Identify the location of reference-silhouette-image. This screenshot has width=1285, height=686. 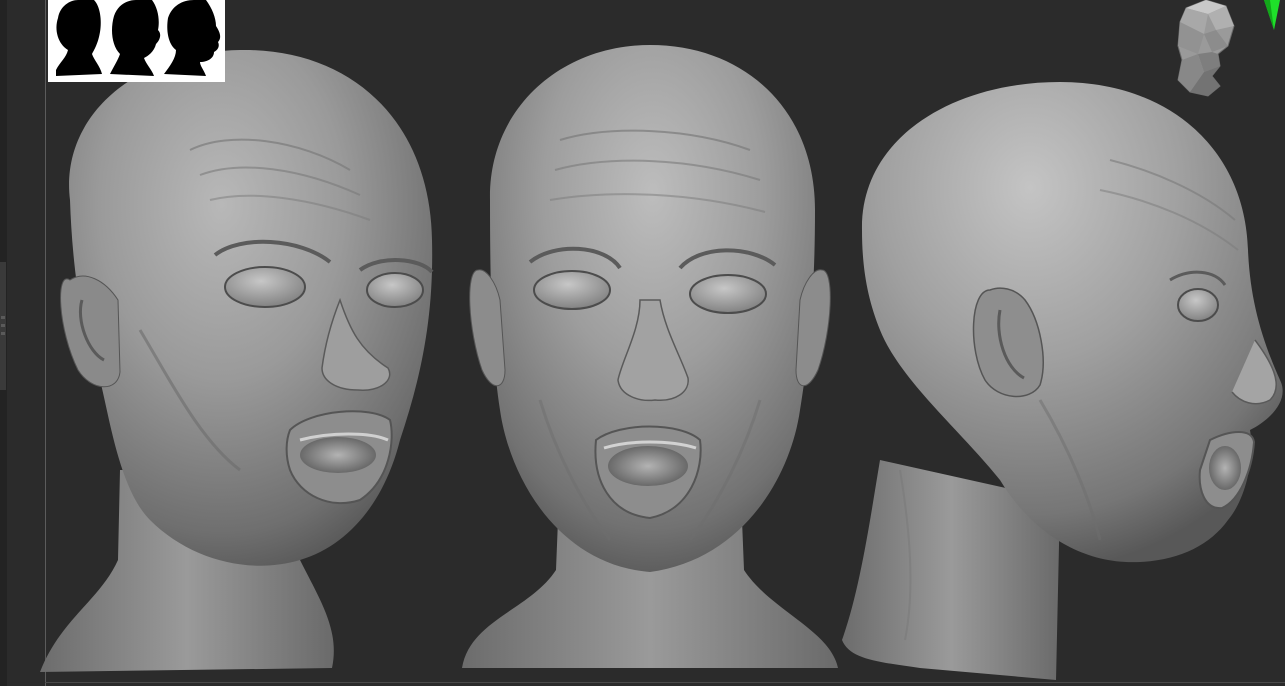
(136, 41).